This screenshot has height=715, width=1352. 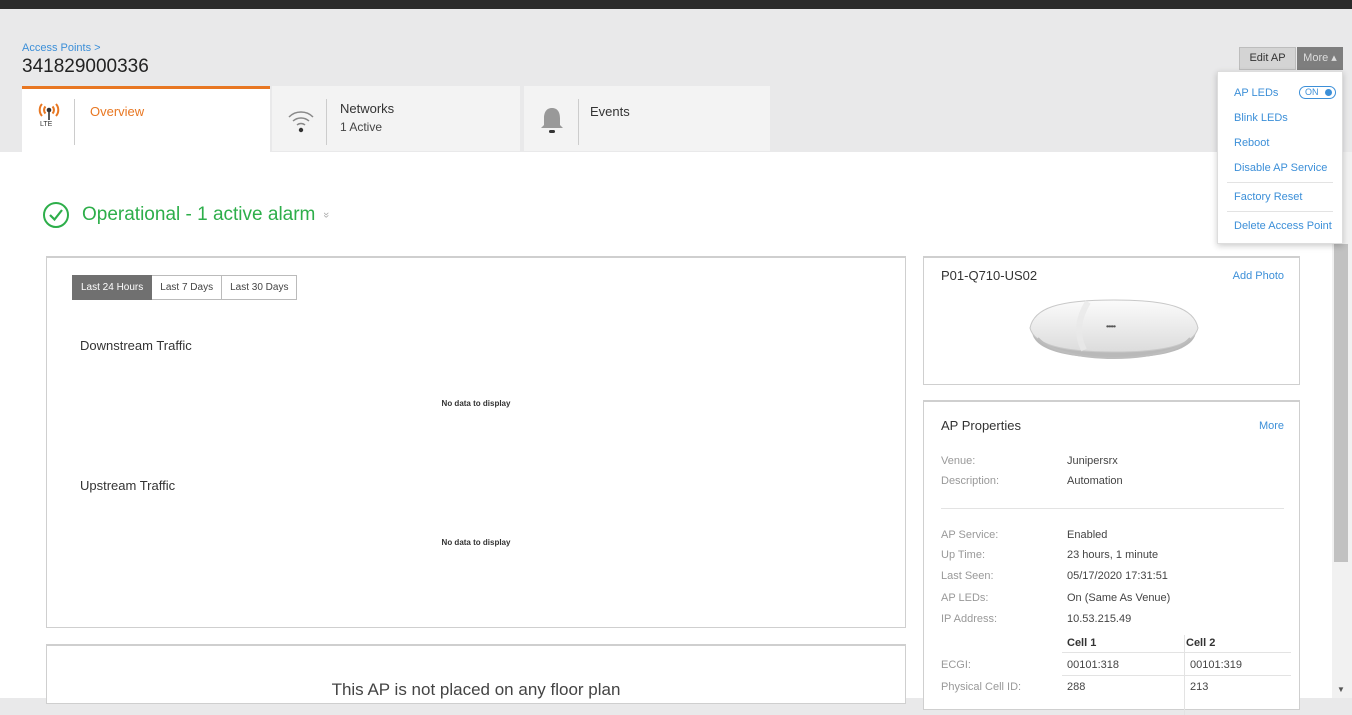 I want to click on menu-delete-access-point: Delete Access Point, so click(x=1283, y=226).